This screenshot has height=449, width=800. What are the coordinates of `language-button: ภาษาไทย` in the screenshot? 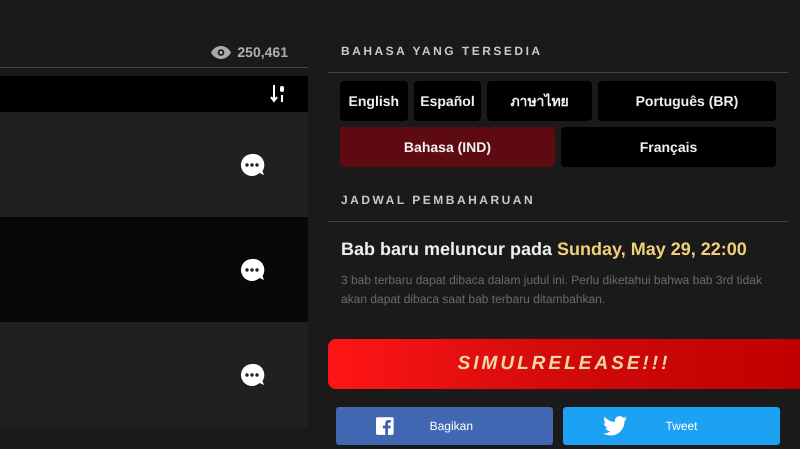 It's located at (539, 101).